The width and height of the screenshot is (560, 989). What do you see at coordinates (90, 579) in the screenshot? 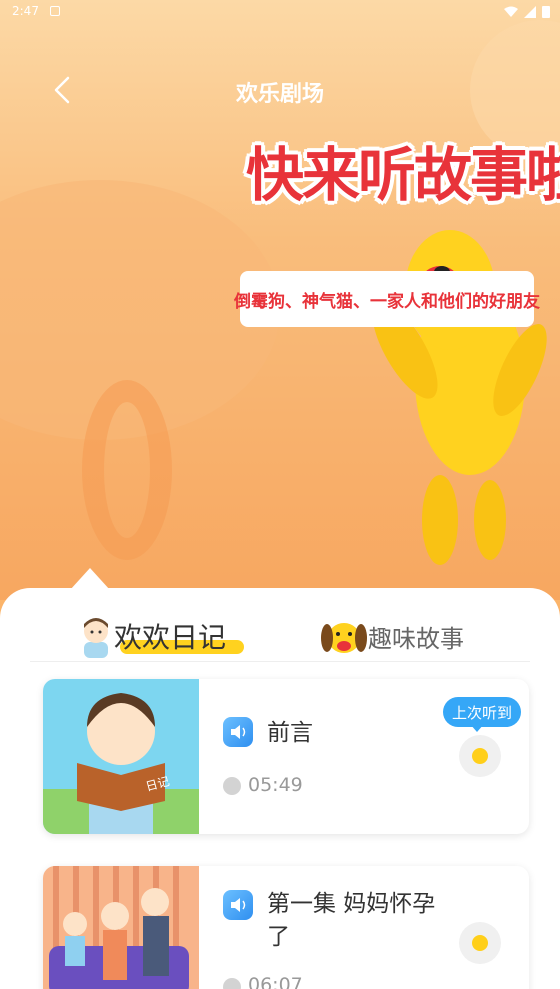
I see `card-notch` at bounding box center [90, 579].